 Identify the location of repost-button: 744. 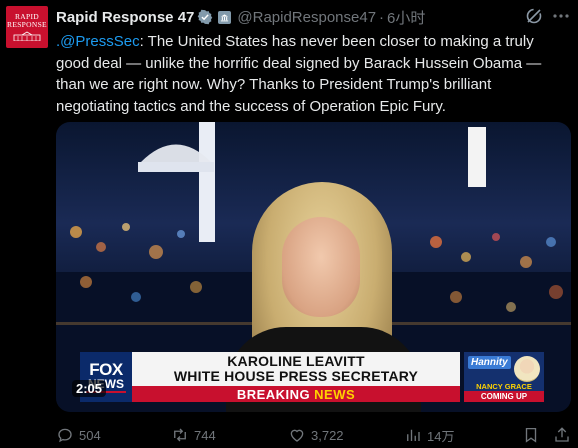
(193, 435).